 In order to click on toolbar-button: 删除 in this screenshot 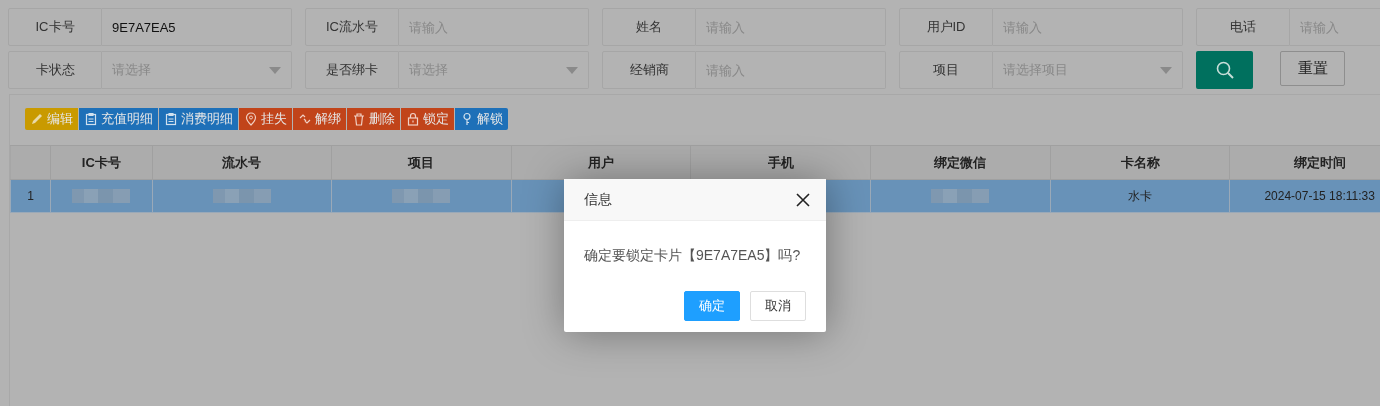, I will do `click(373, 119)`.